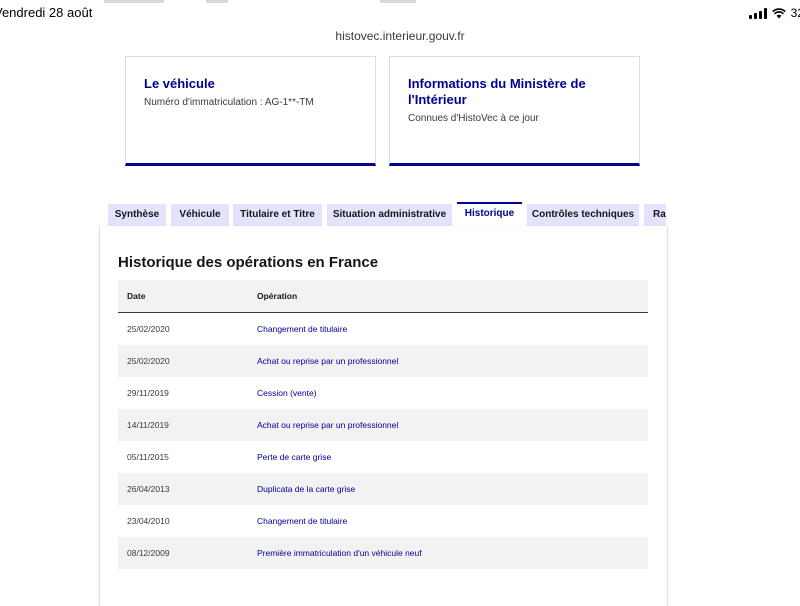 This screenshot has width=800, height=606. Describe the element at coordinates (389, 215) in the screenshot. I see `tab-situation-administrative: Situation administrative` at that location.